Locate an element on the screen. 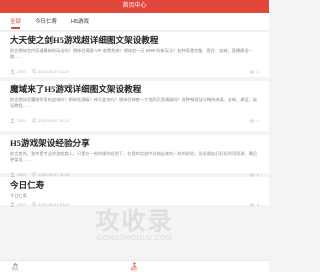 The height and width of the screenshot is (272, 320). article-title: 今日仁寿 is located at coordinates (134, 185).